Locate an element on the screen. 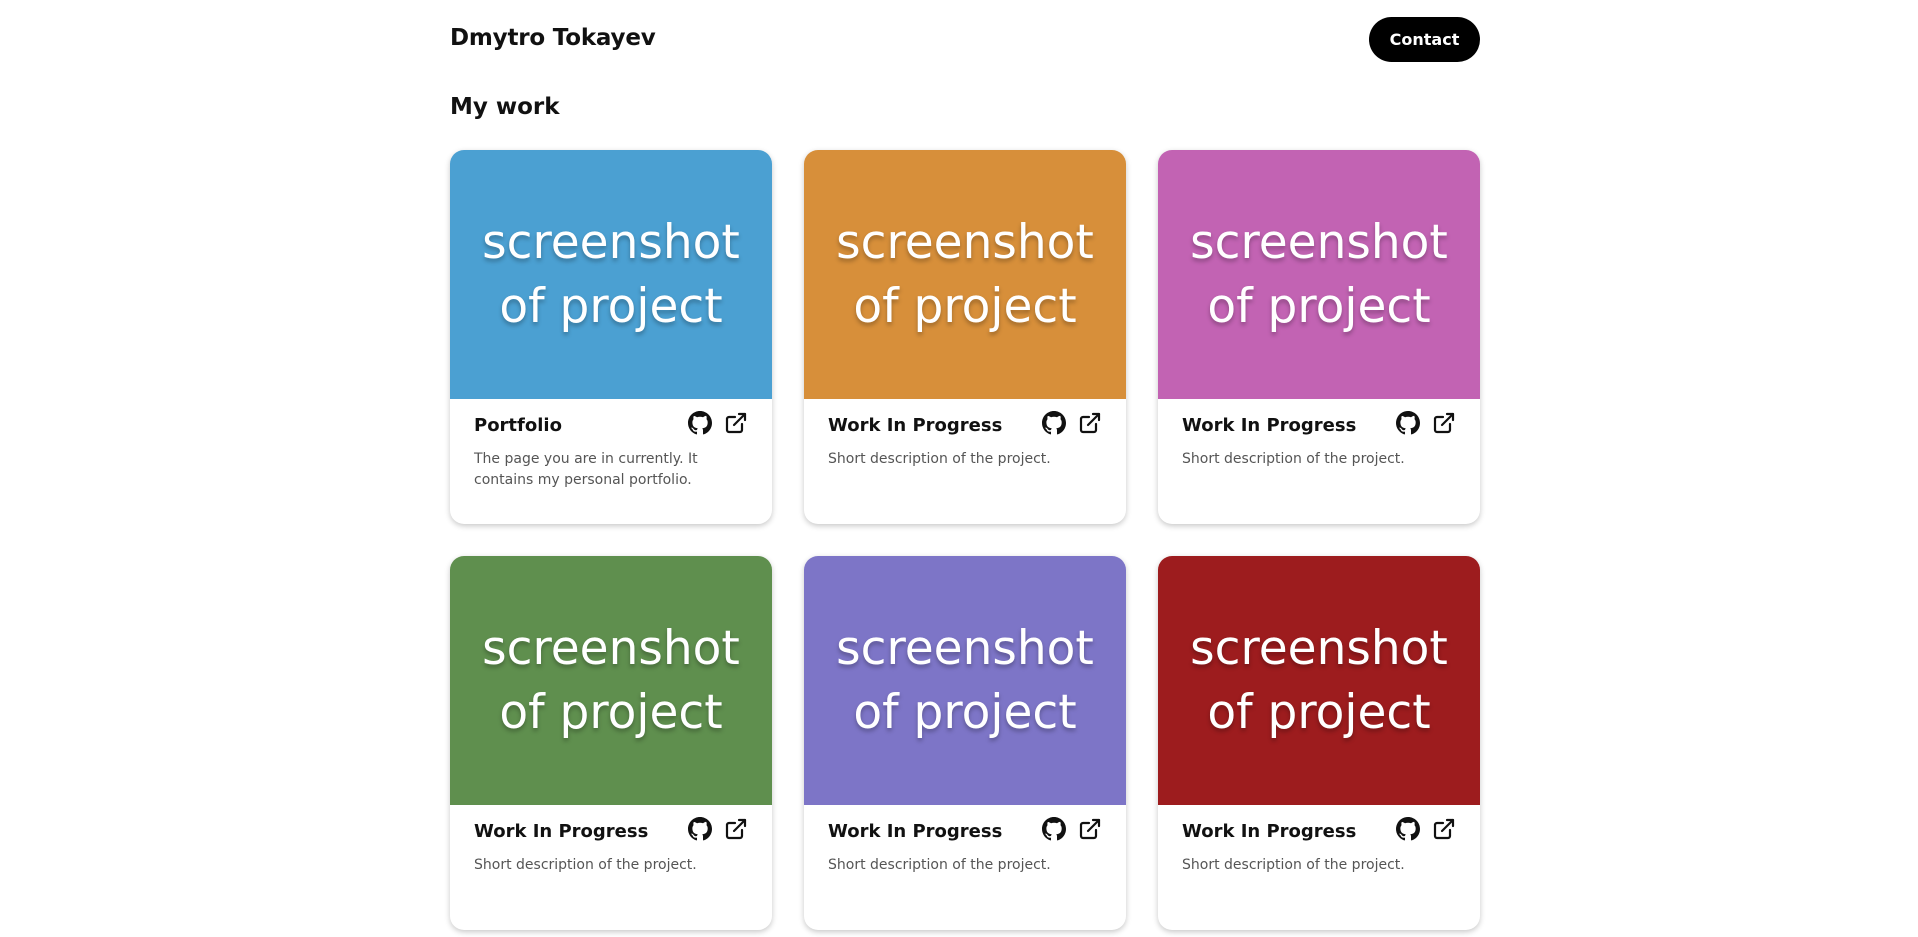  section-title: My work is located at coordinates (505, 107).